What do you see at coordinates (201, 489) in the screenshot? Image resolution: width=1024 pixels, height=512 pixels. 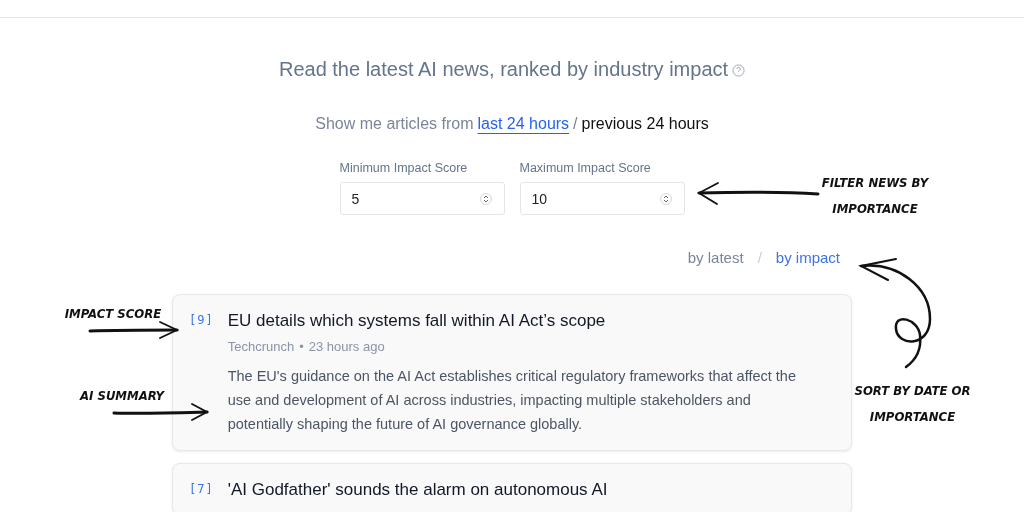 I see `impact-score: [7]` at bounding box center [201, 489].